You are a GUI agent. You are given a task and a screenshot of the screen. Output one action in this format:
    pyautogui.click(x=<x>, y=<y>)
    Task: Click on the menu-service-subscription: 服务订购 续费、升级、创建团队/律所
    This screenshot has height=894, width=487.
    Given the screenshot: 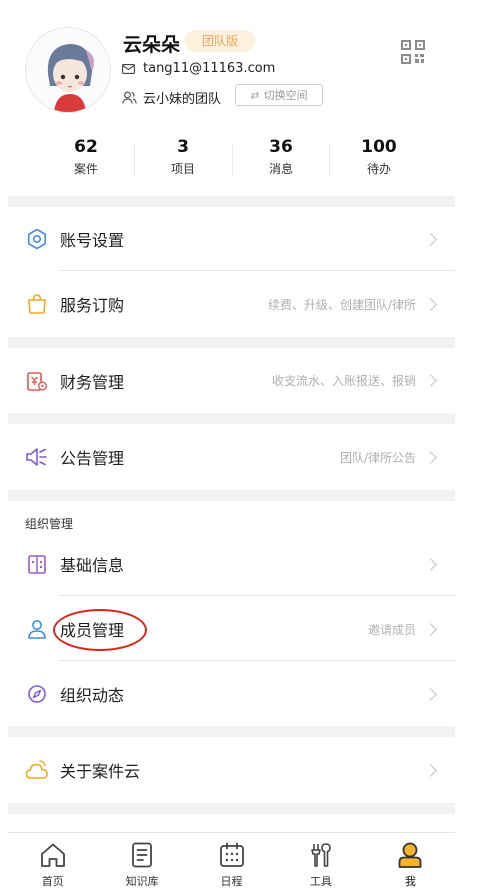 What is the action you would take?
    pyautogui.click(x=231, y=304)
    